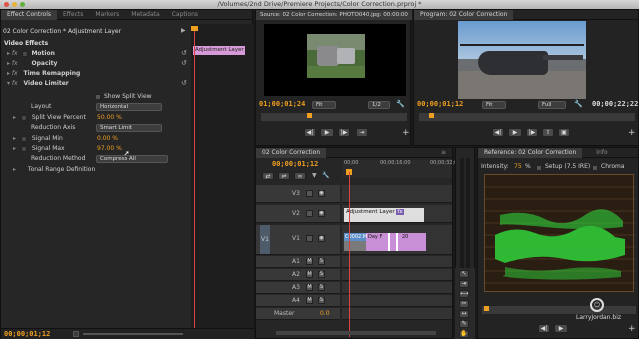 This screenshot has height=339, width=639. I want to click on program-add-button-icon: +, so click(632, 133).